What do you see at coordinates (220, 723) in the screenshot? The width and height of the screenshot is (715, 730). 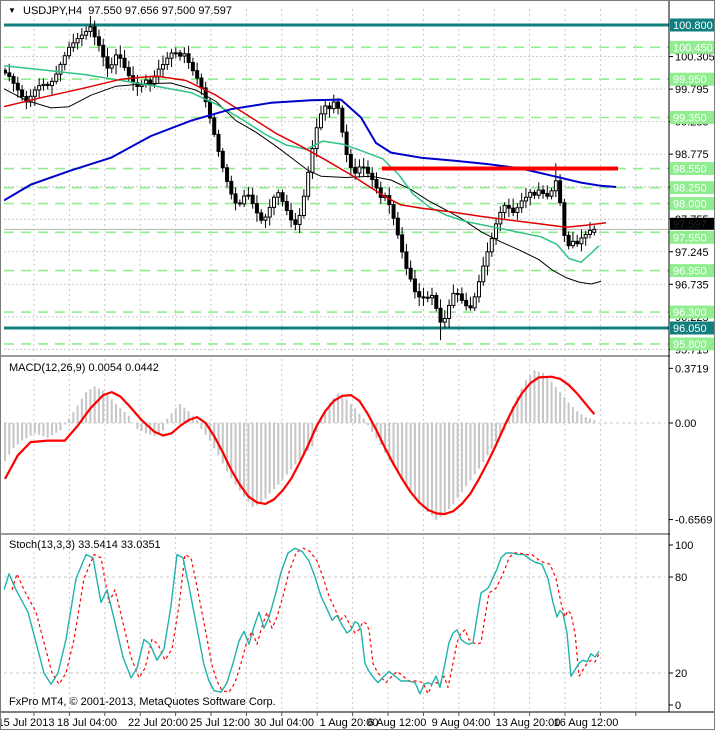 I see `time-label: 25 Jul 12:00` at bounding box center [220, 723].